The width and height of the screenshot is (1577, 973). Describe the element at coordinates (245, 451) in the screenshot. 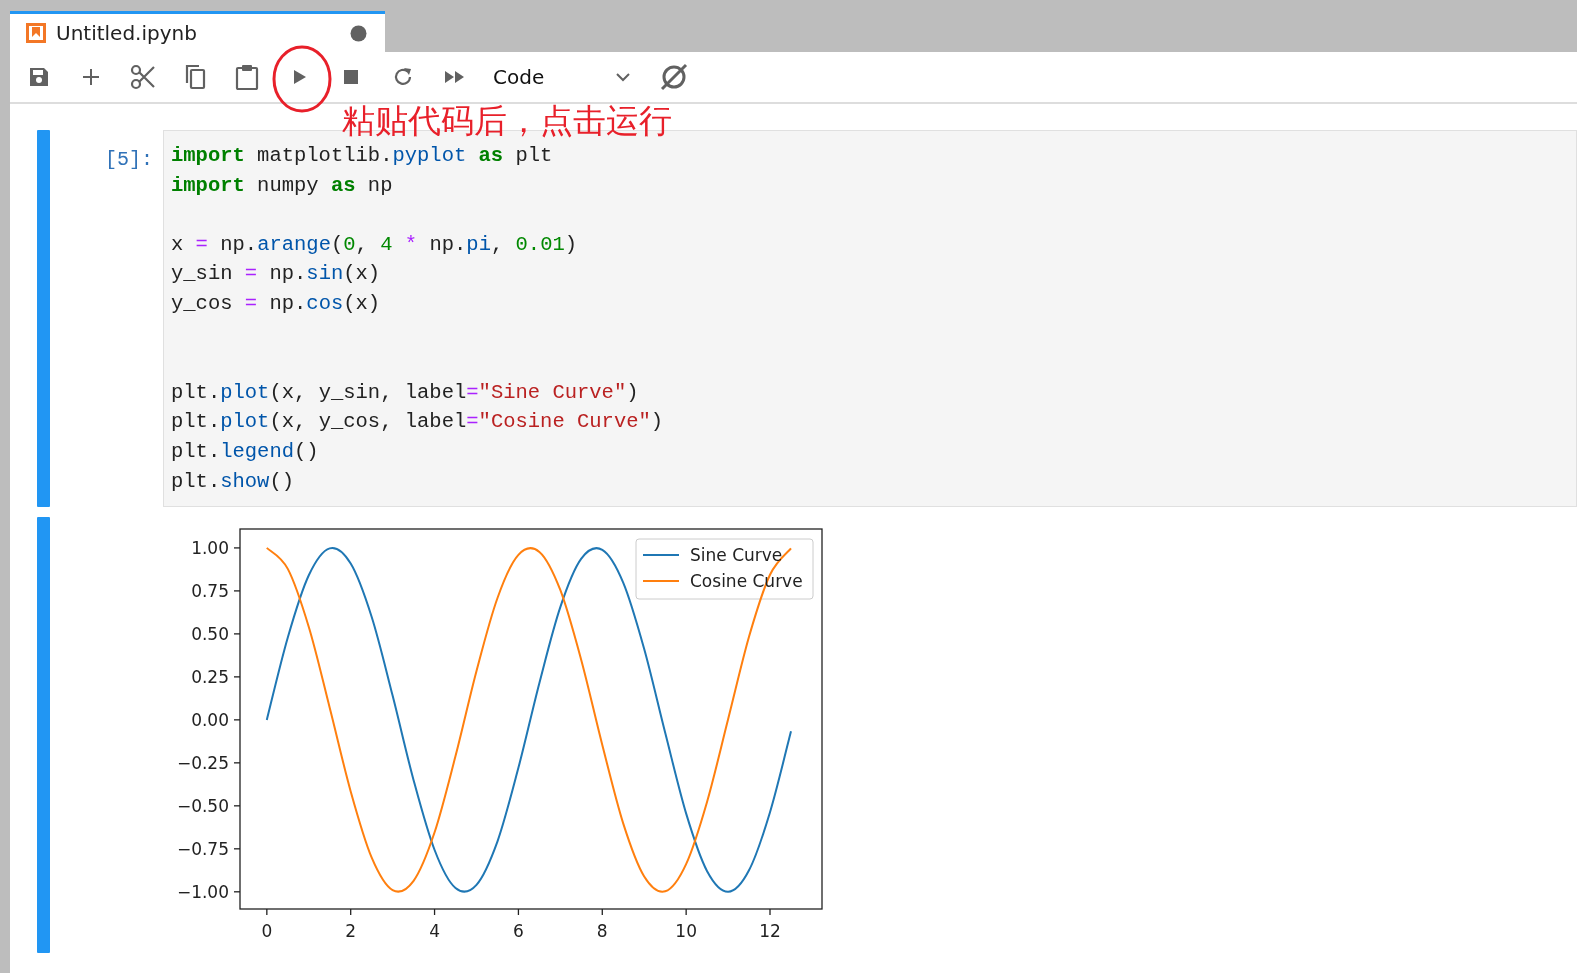

I see `code-line: plt.legend()` at that location.